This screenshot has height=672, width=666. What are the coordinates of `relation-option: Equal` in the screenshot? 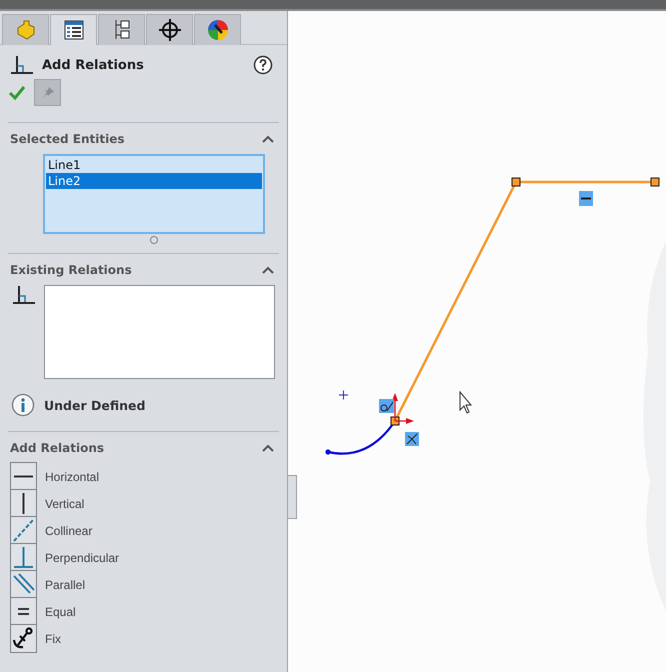 It's located at (143, 611).